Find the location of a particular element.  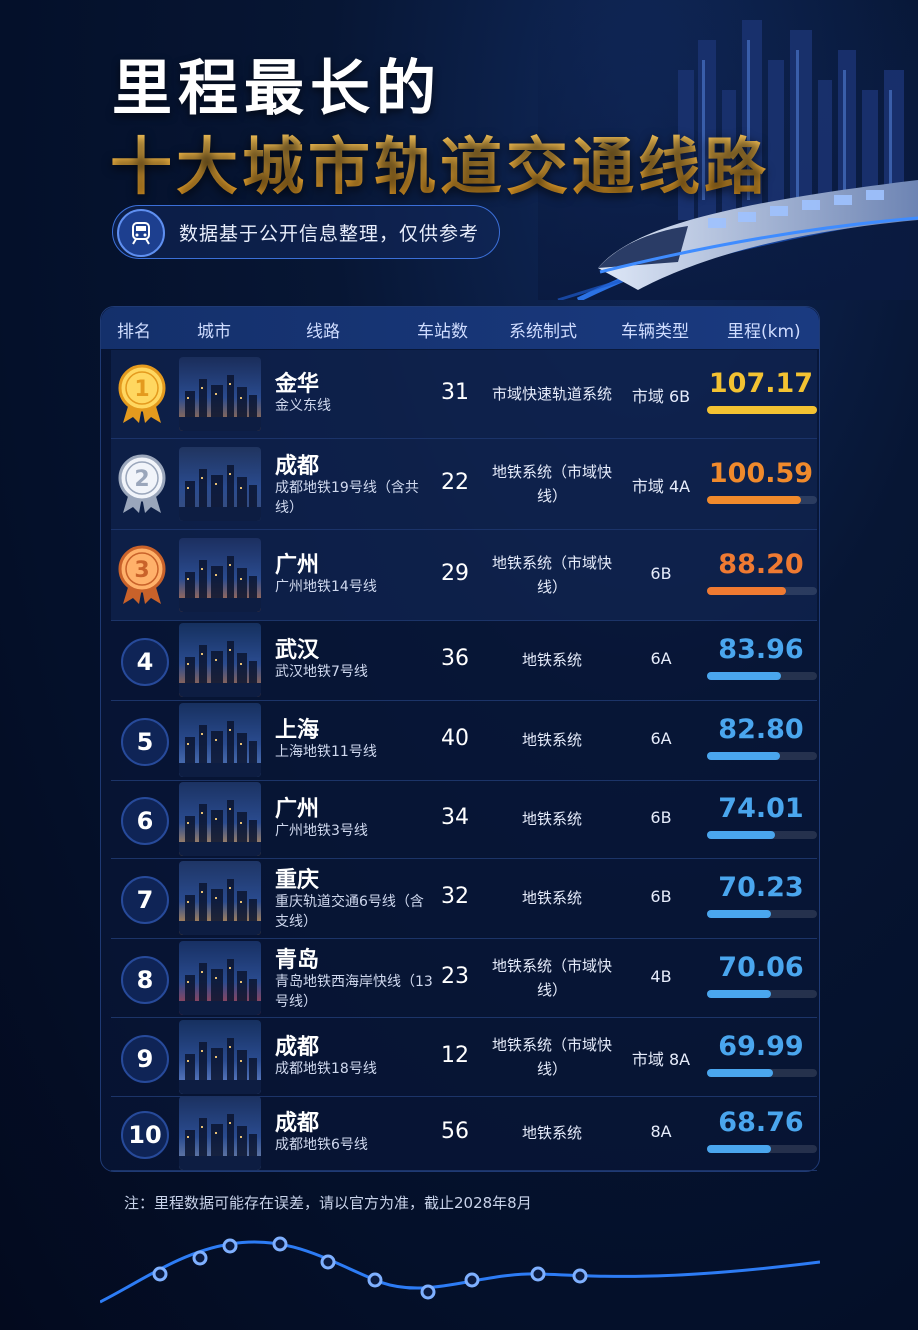

table-row: 1 金华 金义东线 31 市域快速轨道系统 市域 6B 107.17 is located at coordinates (464, 394).